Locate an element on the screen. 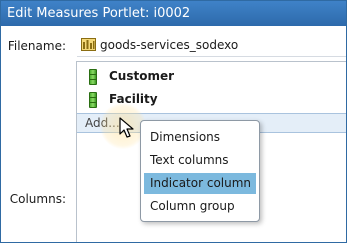 This screenshot has height=243, width=347. dialog-title: Edit Measures Portlet: i0002 is located at coordinates (173, 13).